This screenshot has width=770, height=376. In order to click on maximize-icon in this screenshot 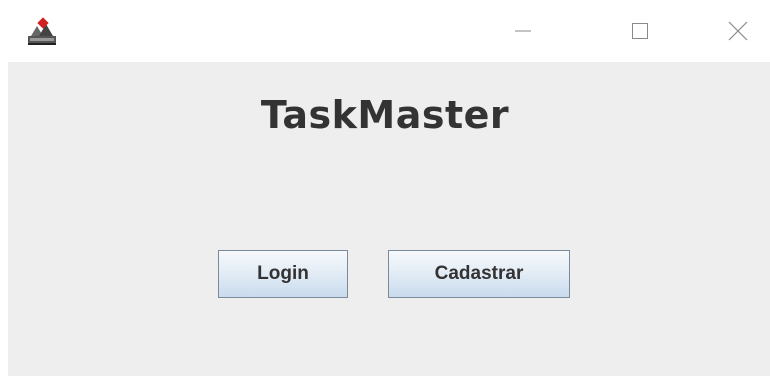, I will do `click(640, 31)`.